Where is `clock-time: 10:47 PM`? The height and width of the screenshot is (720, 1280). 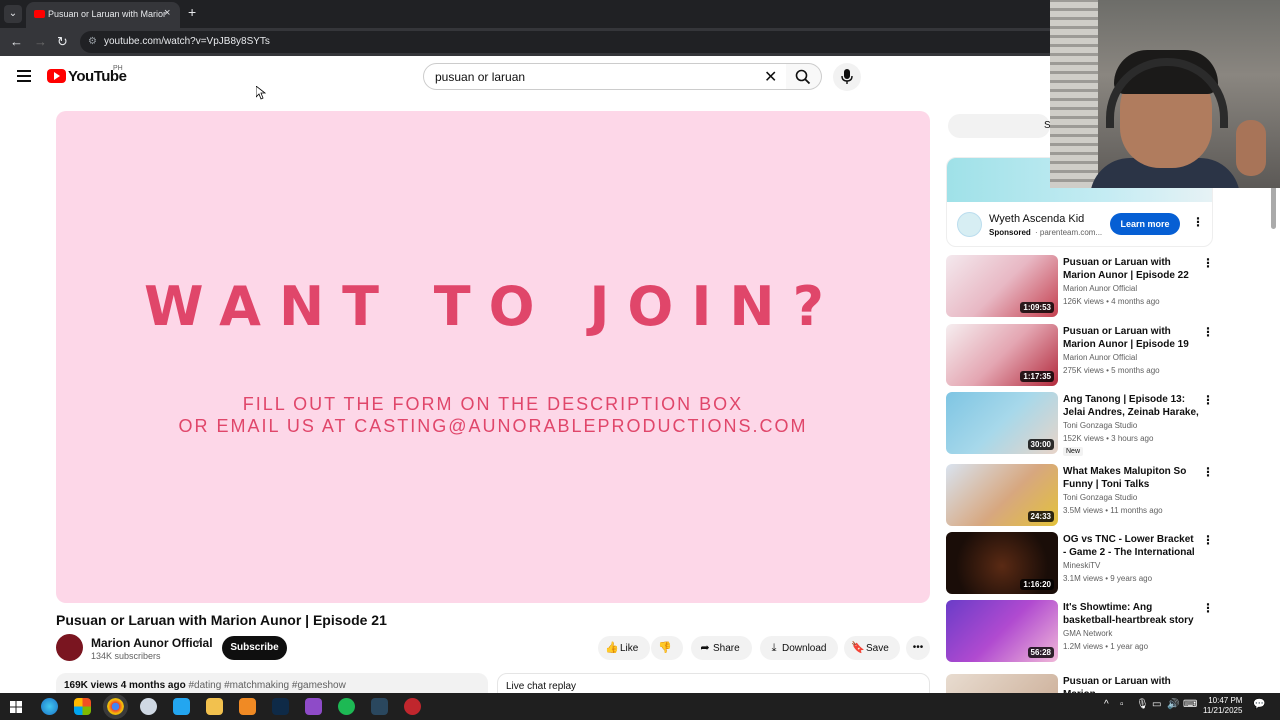
clock-time: 10:47 PM is located at coordinates (1225, 700).